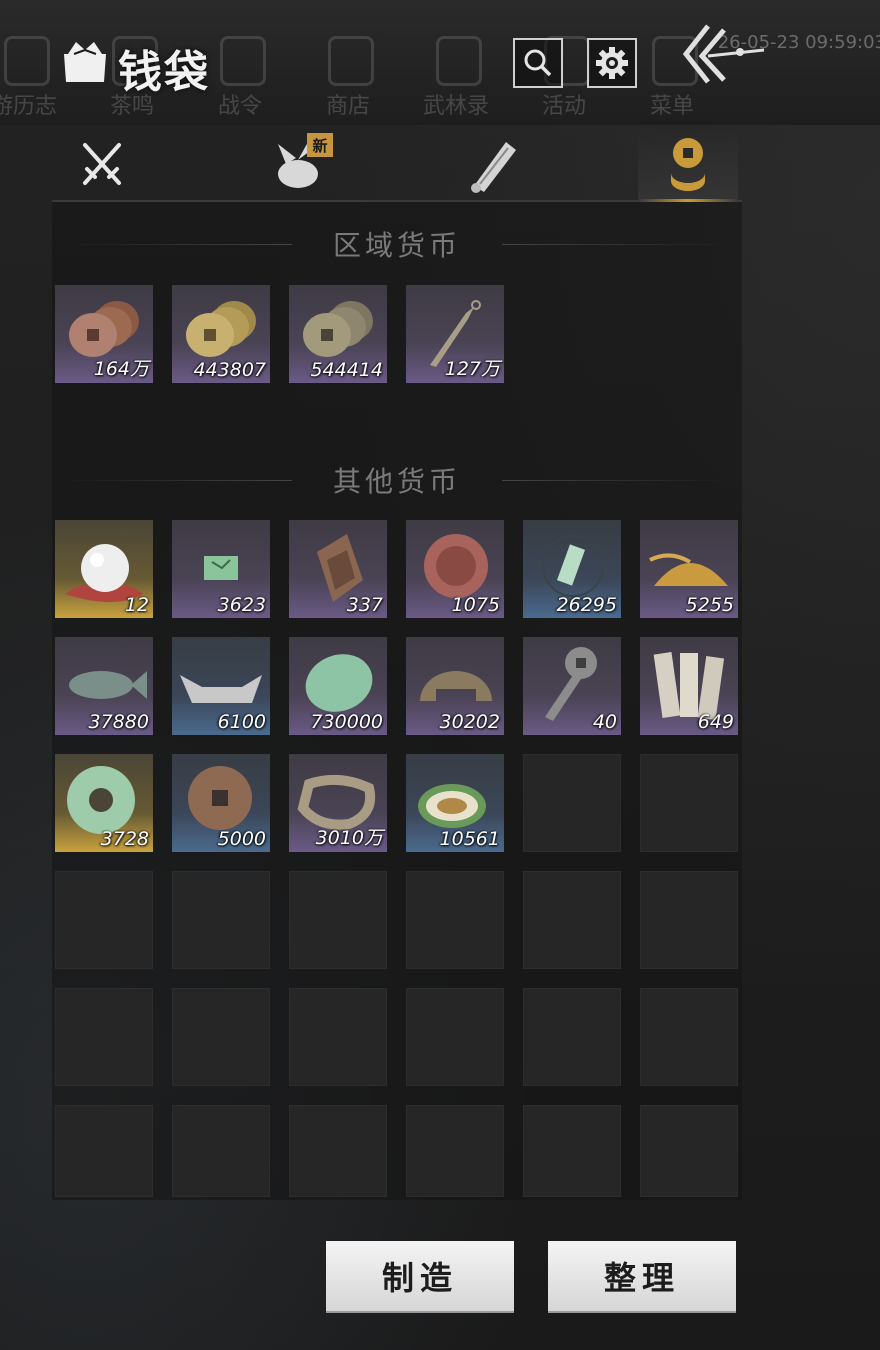 This screenshot has width=880, height=1350. I want to click on money-bag-icon, so click(85, 62).